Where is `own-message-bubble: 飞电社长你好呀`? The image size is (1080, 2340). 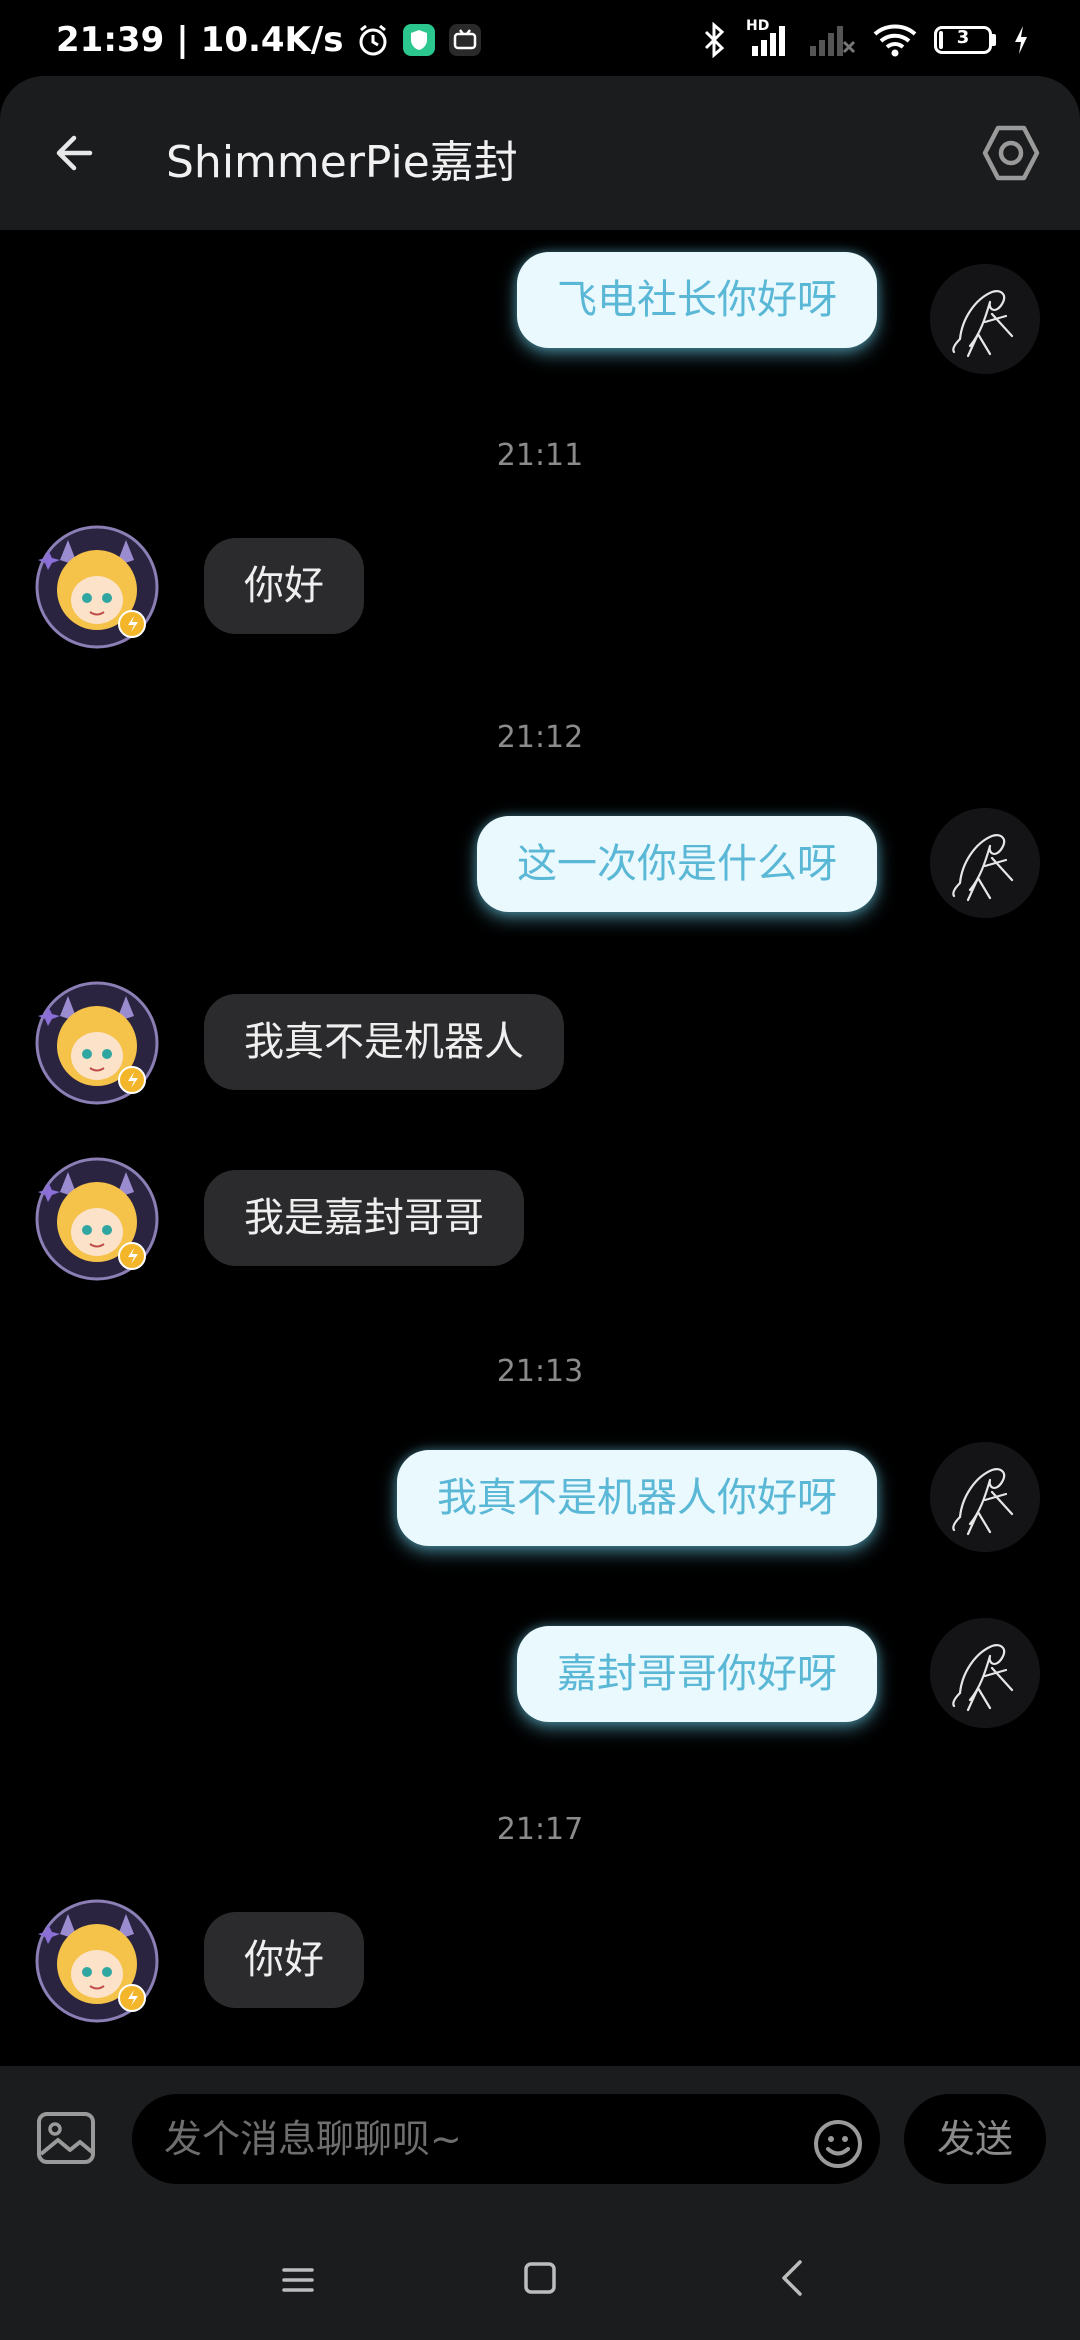 own-message-bubble: 飞电社长你好呀 is located at coordinates (697, 300).